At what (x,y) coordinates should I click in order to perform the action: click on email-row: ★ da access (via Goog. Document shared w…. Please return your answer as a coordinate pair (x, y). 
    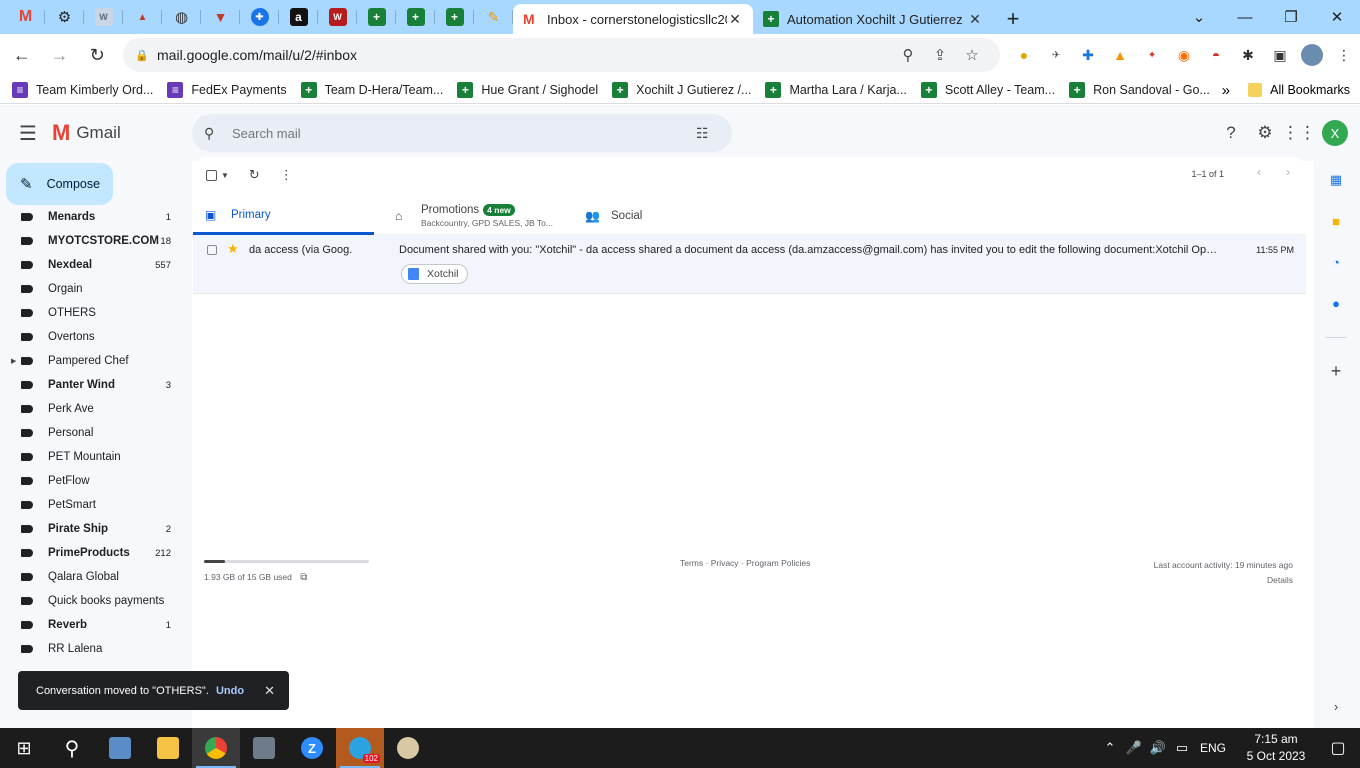
    Looking at the image, I should click on (749, 264).